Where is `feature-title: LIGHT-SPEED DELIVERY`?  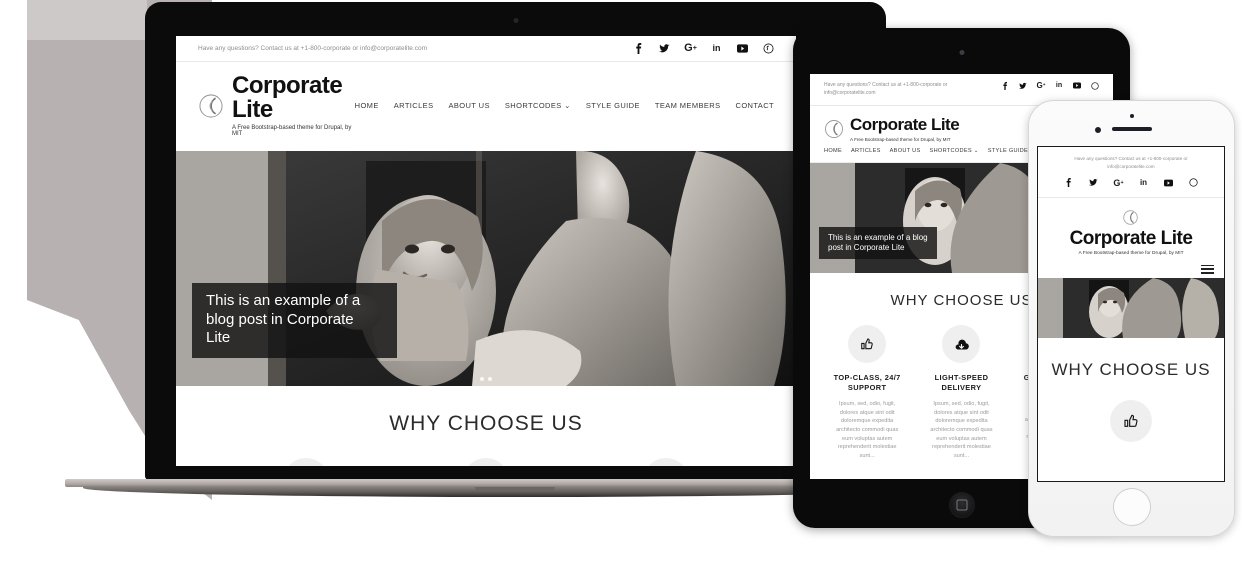
feature-title: LIGHT-SPEED DELIVERY is located at coordinates (961, 382).